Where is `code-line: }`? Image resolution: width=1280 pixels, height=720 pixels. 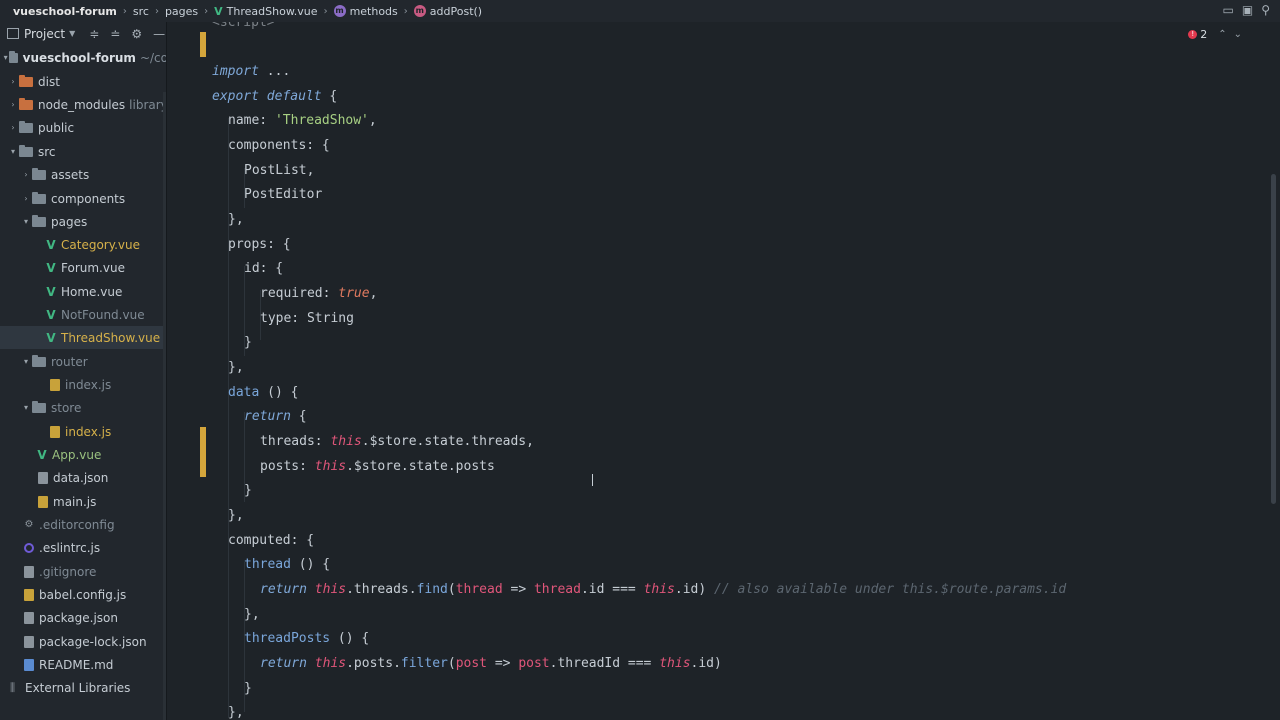 code-line: } is located at coordinates (248, 342).